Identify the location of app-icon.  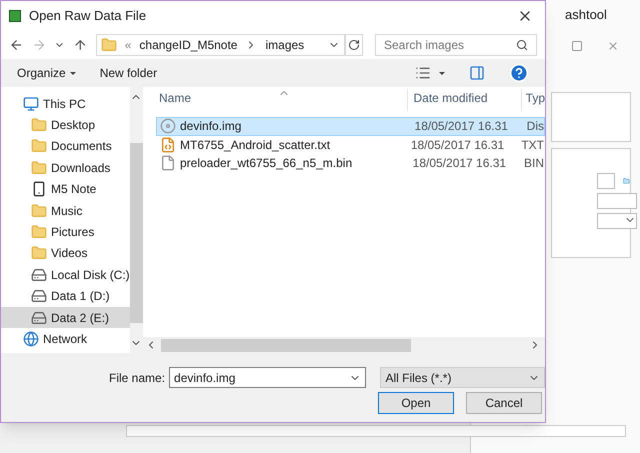
(15, 16).